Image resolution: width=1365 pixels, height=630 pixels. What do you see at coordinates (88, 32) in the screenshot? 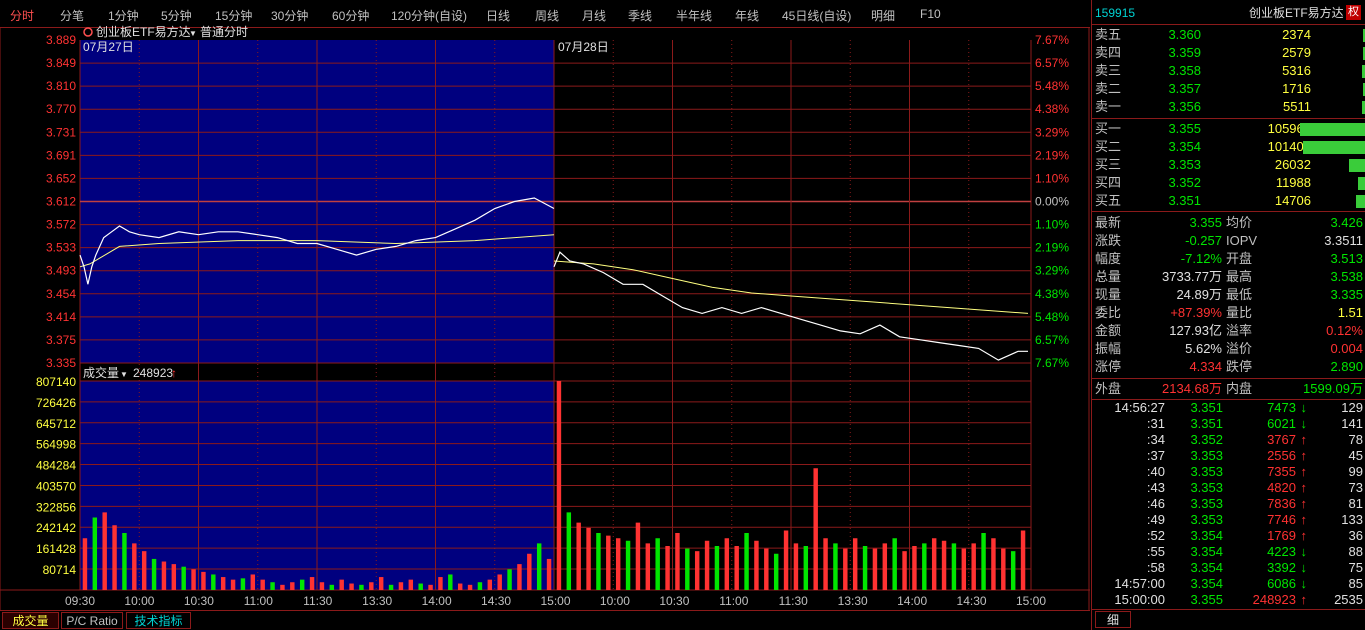
I see `settings-icon` at bounding box center [88, 32].